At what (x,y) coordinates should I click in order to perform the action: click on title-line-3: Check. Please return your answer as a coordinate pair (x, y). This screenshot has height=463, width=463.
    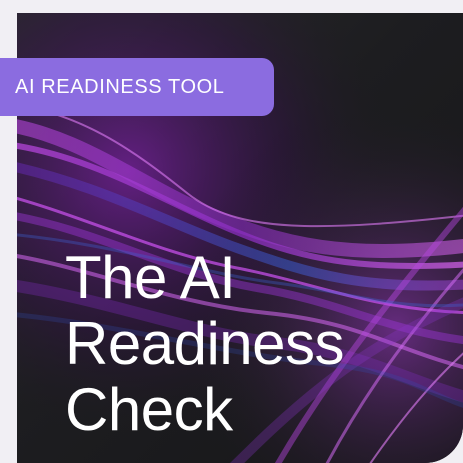
    Looking at the image, I should click on (149, 409).